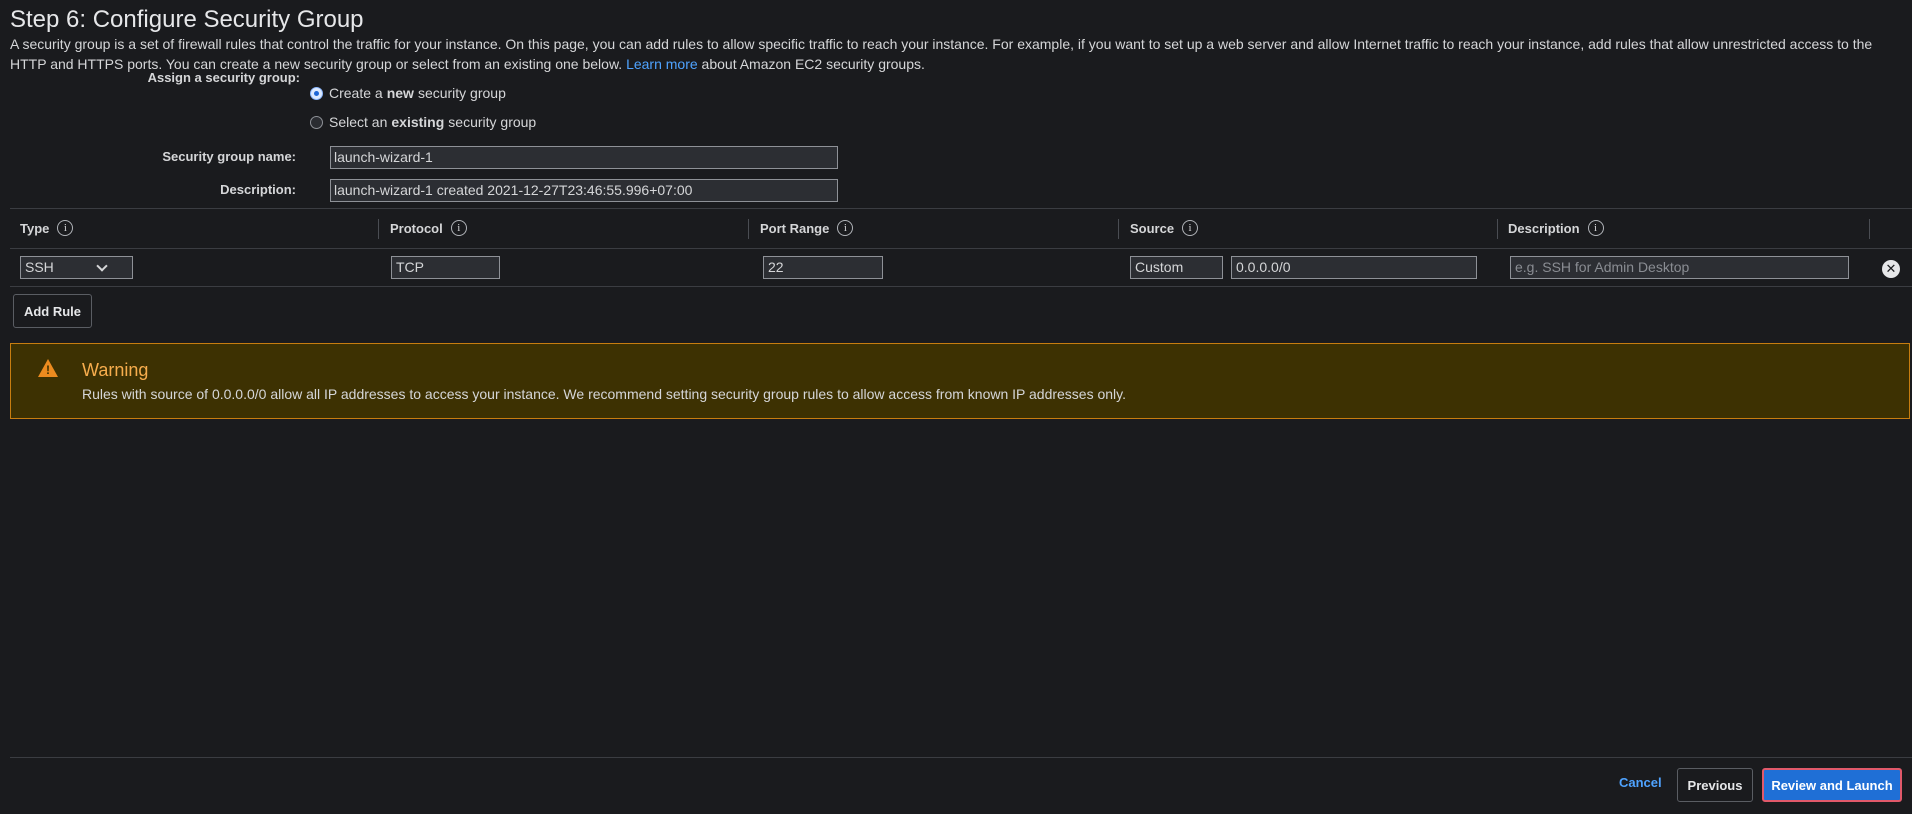 The image size is (1912, 814). Describe the element at coordinates (316, 93) in the screenshot. I see `radio-create-new-indicator` at that location.